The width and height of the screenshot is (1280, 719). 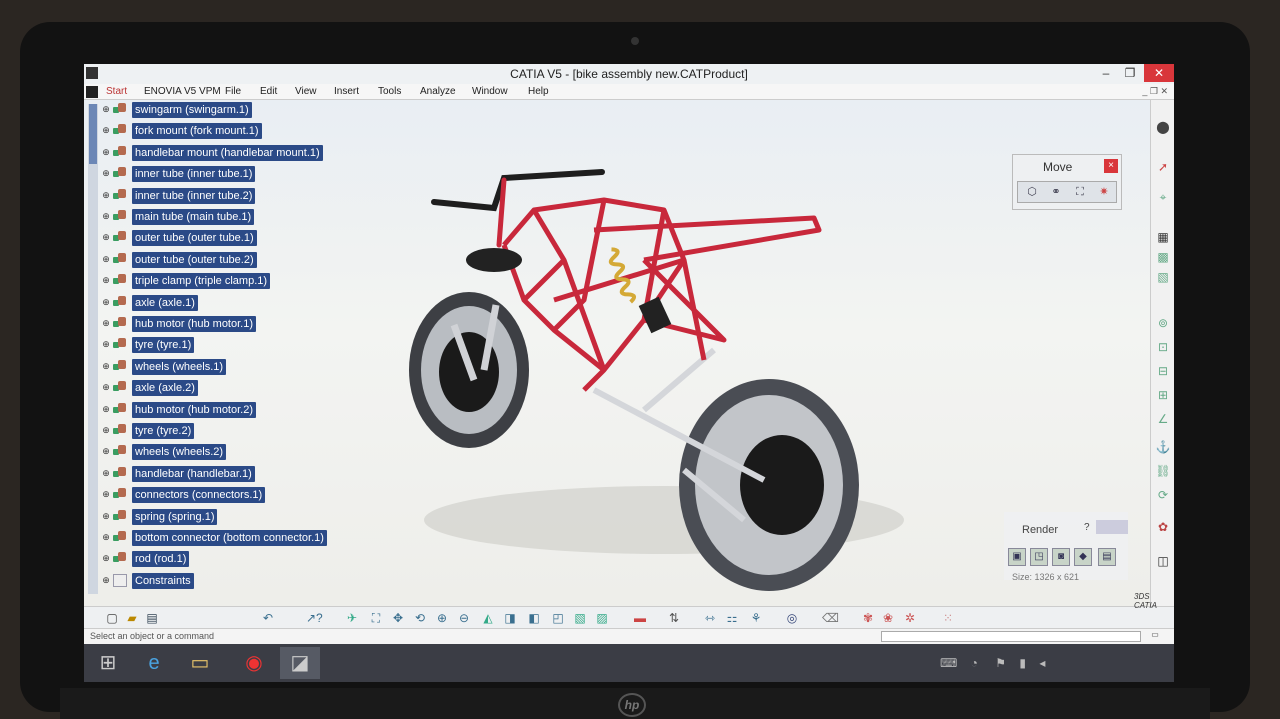 I want to click on analysis-icon: ✿, so click(x=1163, y=527).